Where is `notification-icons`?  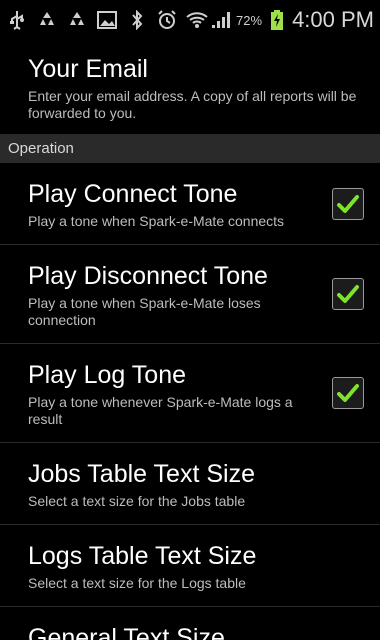 notification-icons is located at coordinates (104, 20).